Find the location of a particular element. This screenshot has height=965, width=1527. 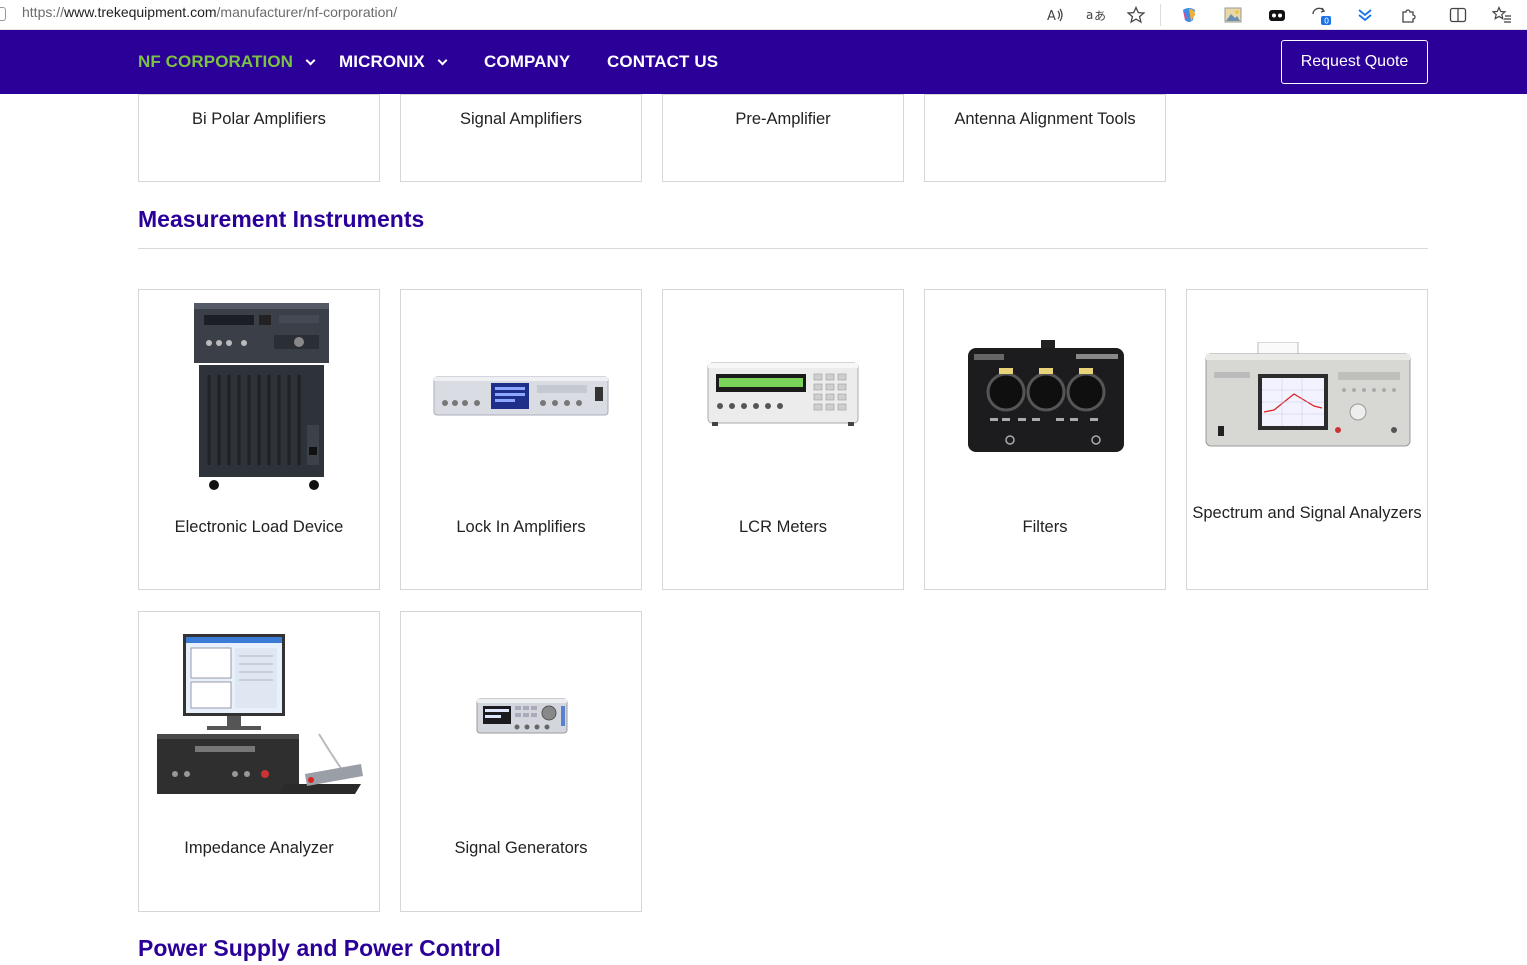

section-title-power-supply-and-power-control: Power Supply and Power Control is located at coordinates (319, 948).